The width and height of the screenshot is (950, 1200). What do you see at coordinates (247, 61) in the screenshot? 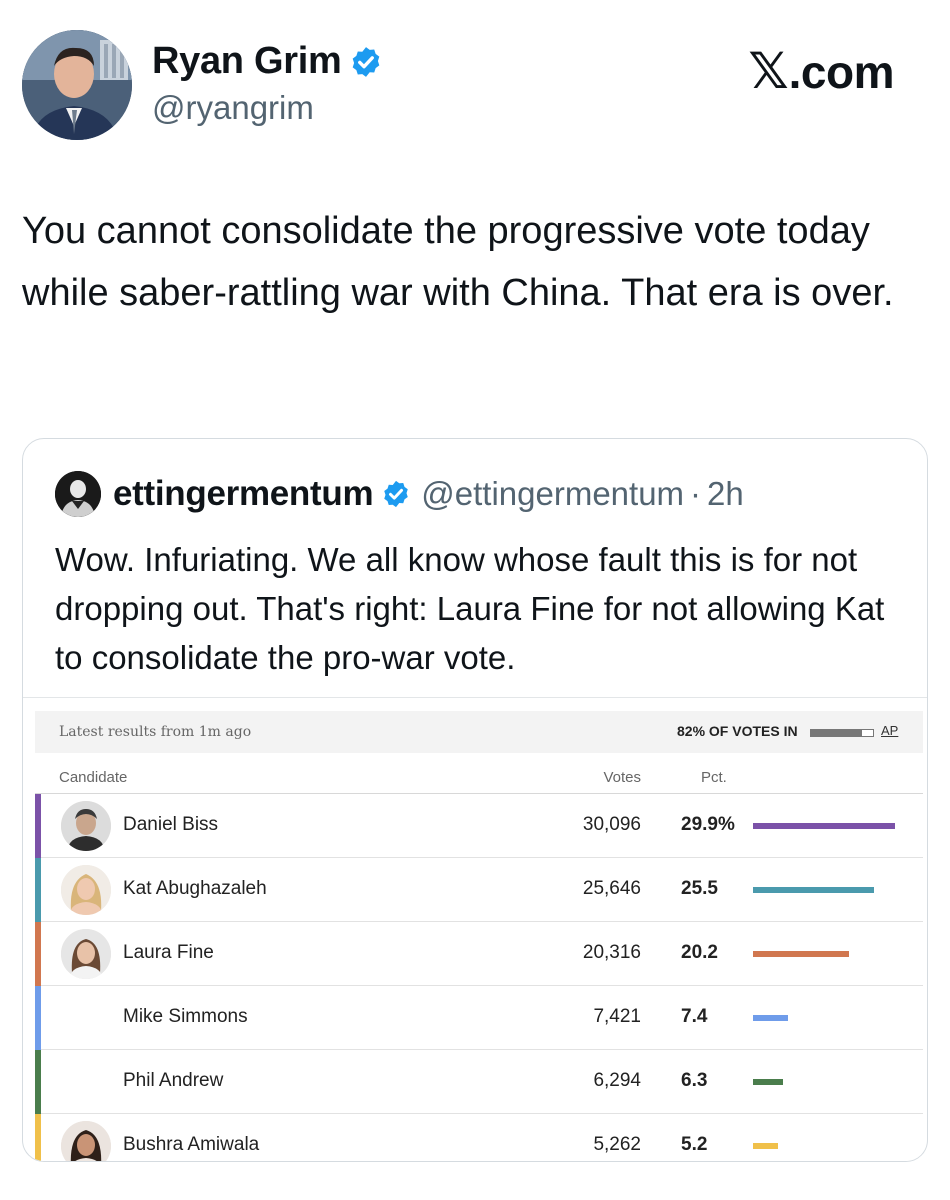
I see `author-name: Ryan Grim` at bounding box center [247, 61].